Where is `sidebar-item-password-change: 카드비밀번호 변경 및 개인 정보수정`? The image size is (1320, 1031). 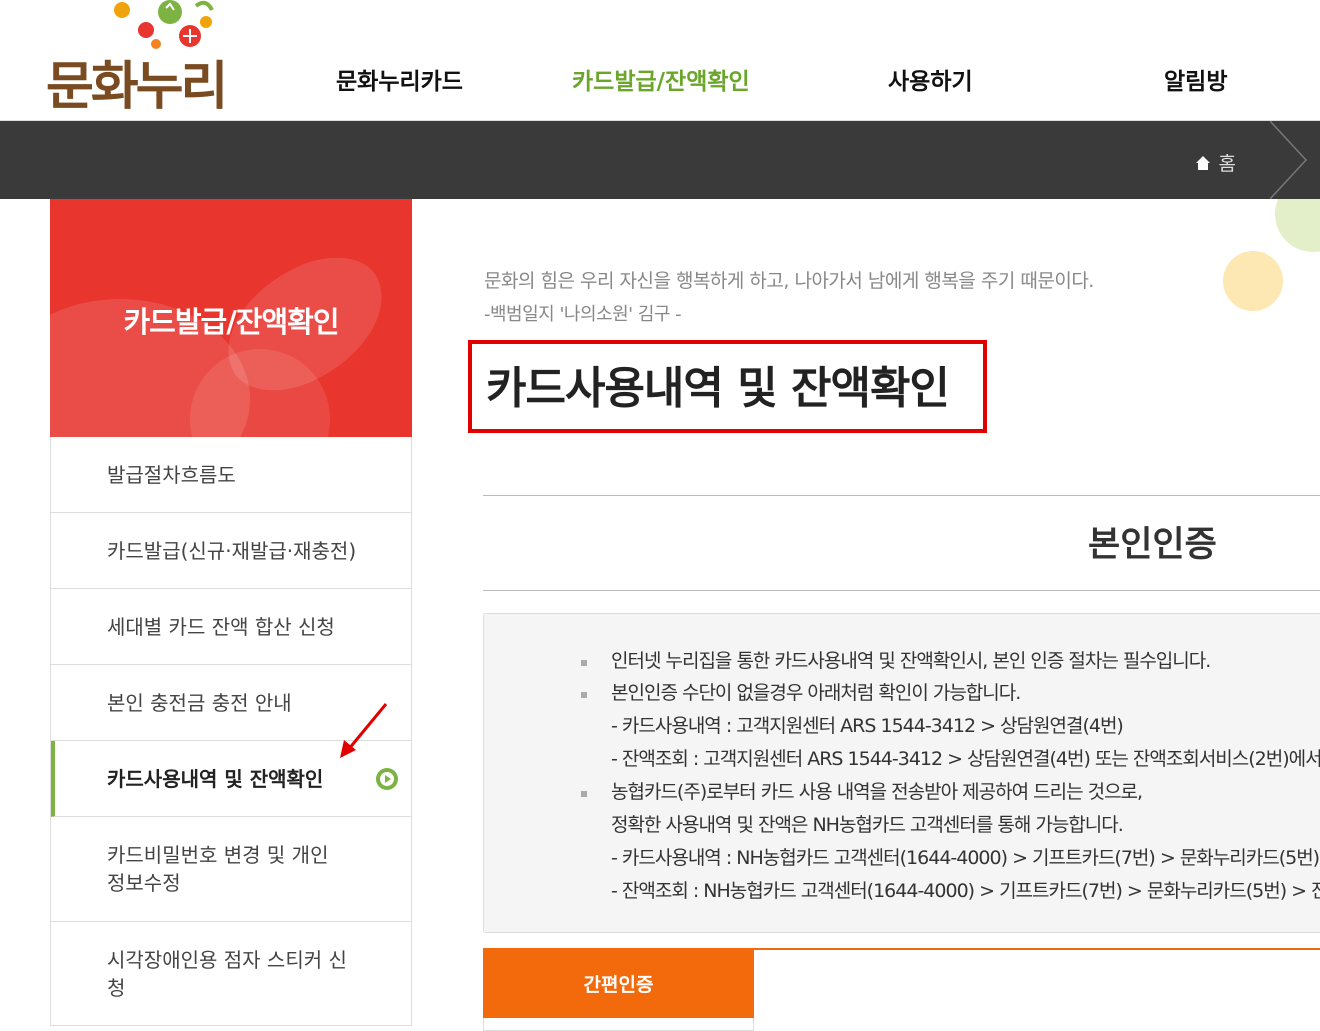 sidebar-item-password-change: 카드비밀번호 변경 및 개인 정보수정 is located at coordinates (231, 869).